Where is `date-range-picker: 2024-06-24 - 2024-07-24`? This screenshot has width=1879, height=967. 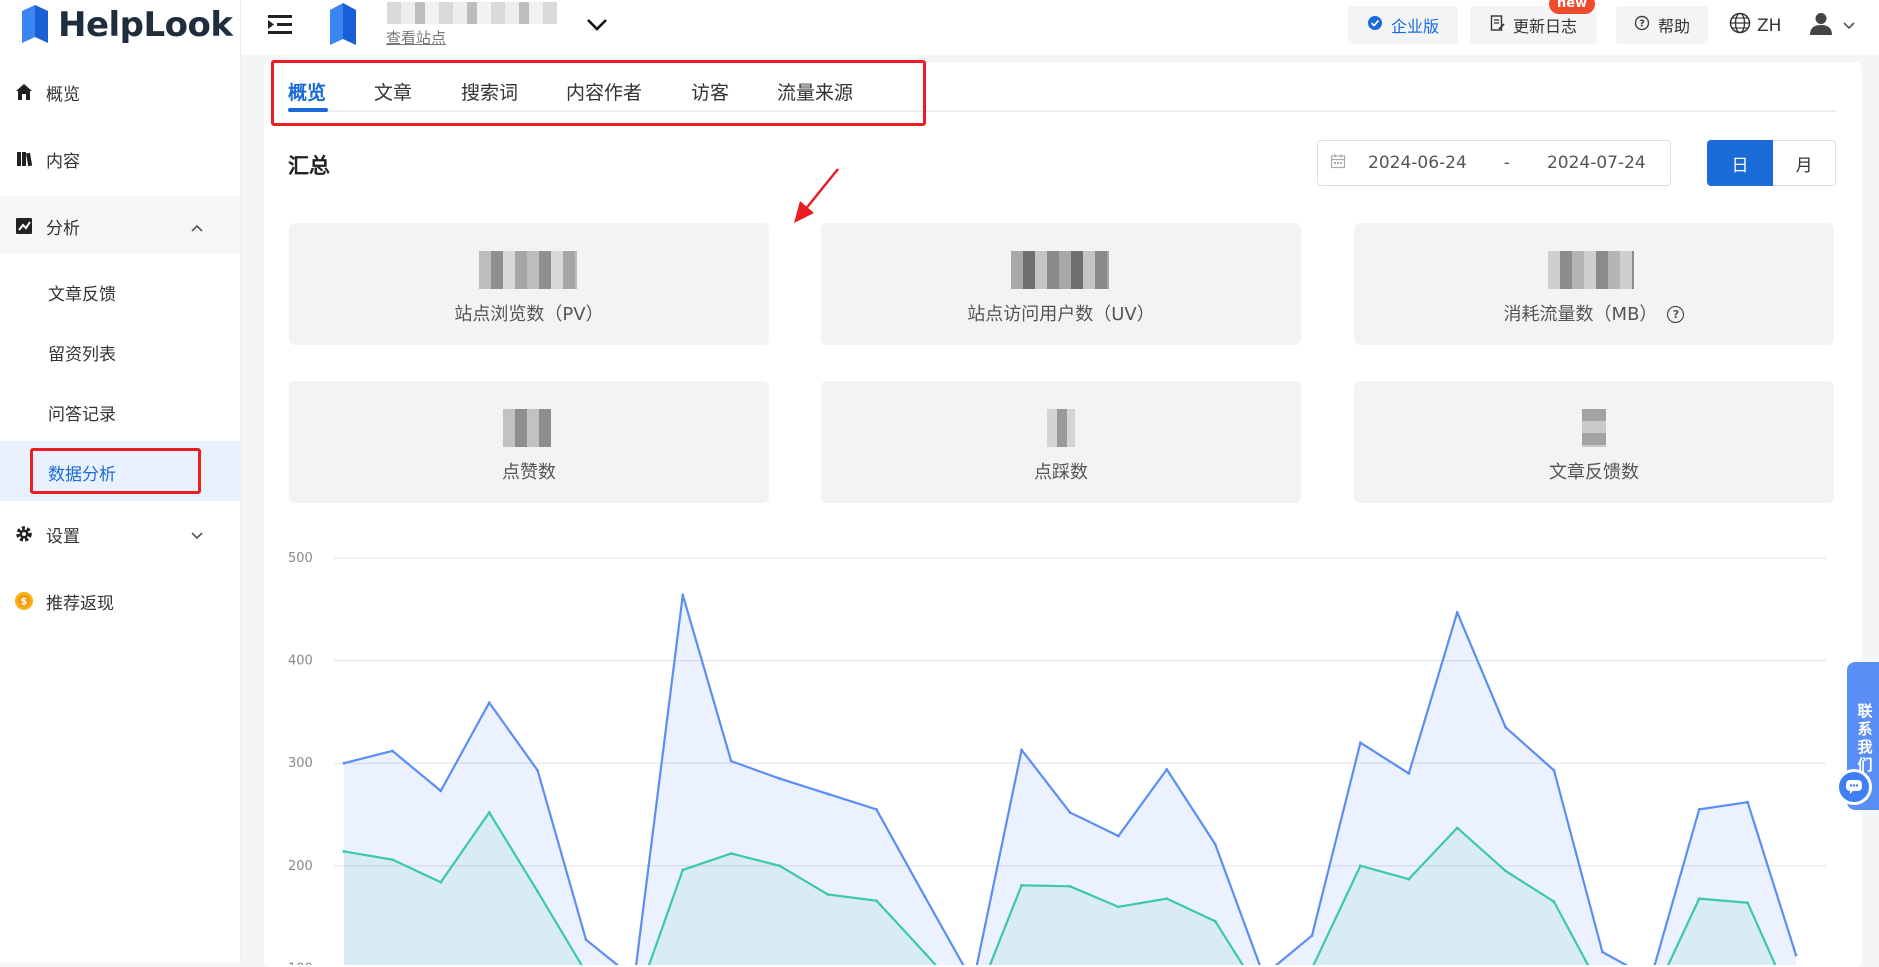 date-range-picker: 2024-06-24 - 2024-07-24 is located at coordinates (1494, 163).